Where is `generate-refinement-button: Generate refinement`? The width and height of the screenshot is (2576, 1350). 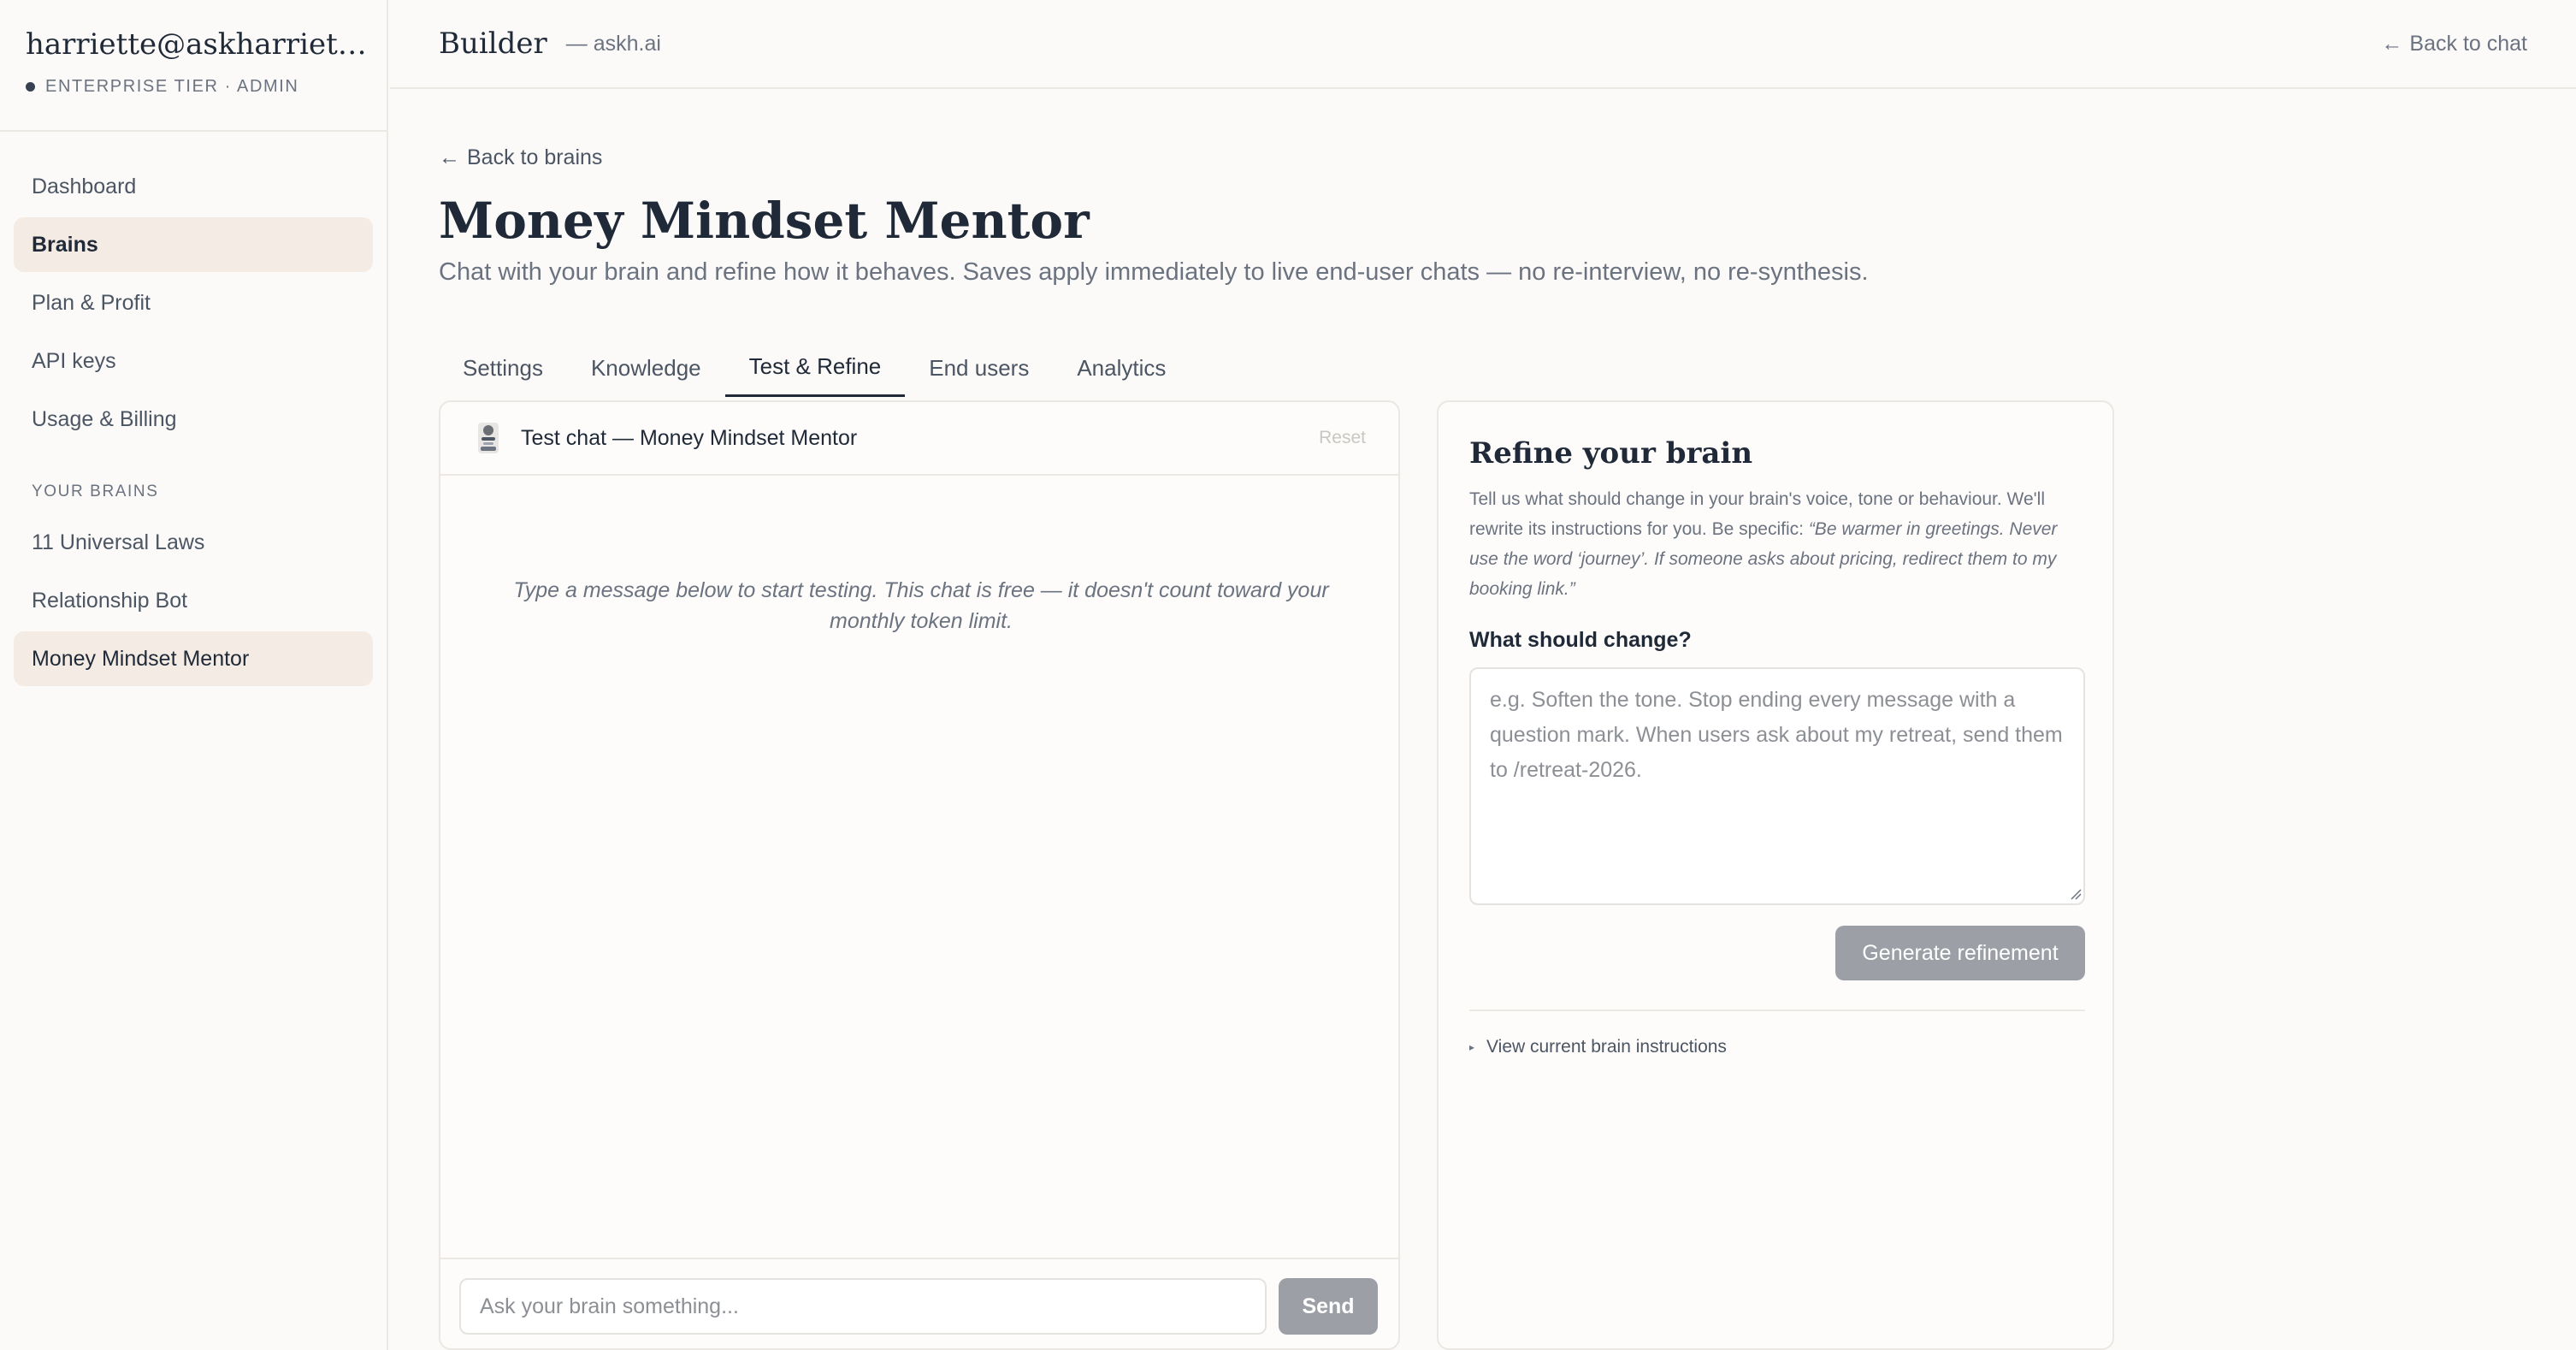 generate-refinement-button: Generate refinement is located at coordinates (1960, 953).